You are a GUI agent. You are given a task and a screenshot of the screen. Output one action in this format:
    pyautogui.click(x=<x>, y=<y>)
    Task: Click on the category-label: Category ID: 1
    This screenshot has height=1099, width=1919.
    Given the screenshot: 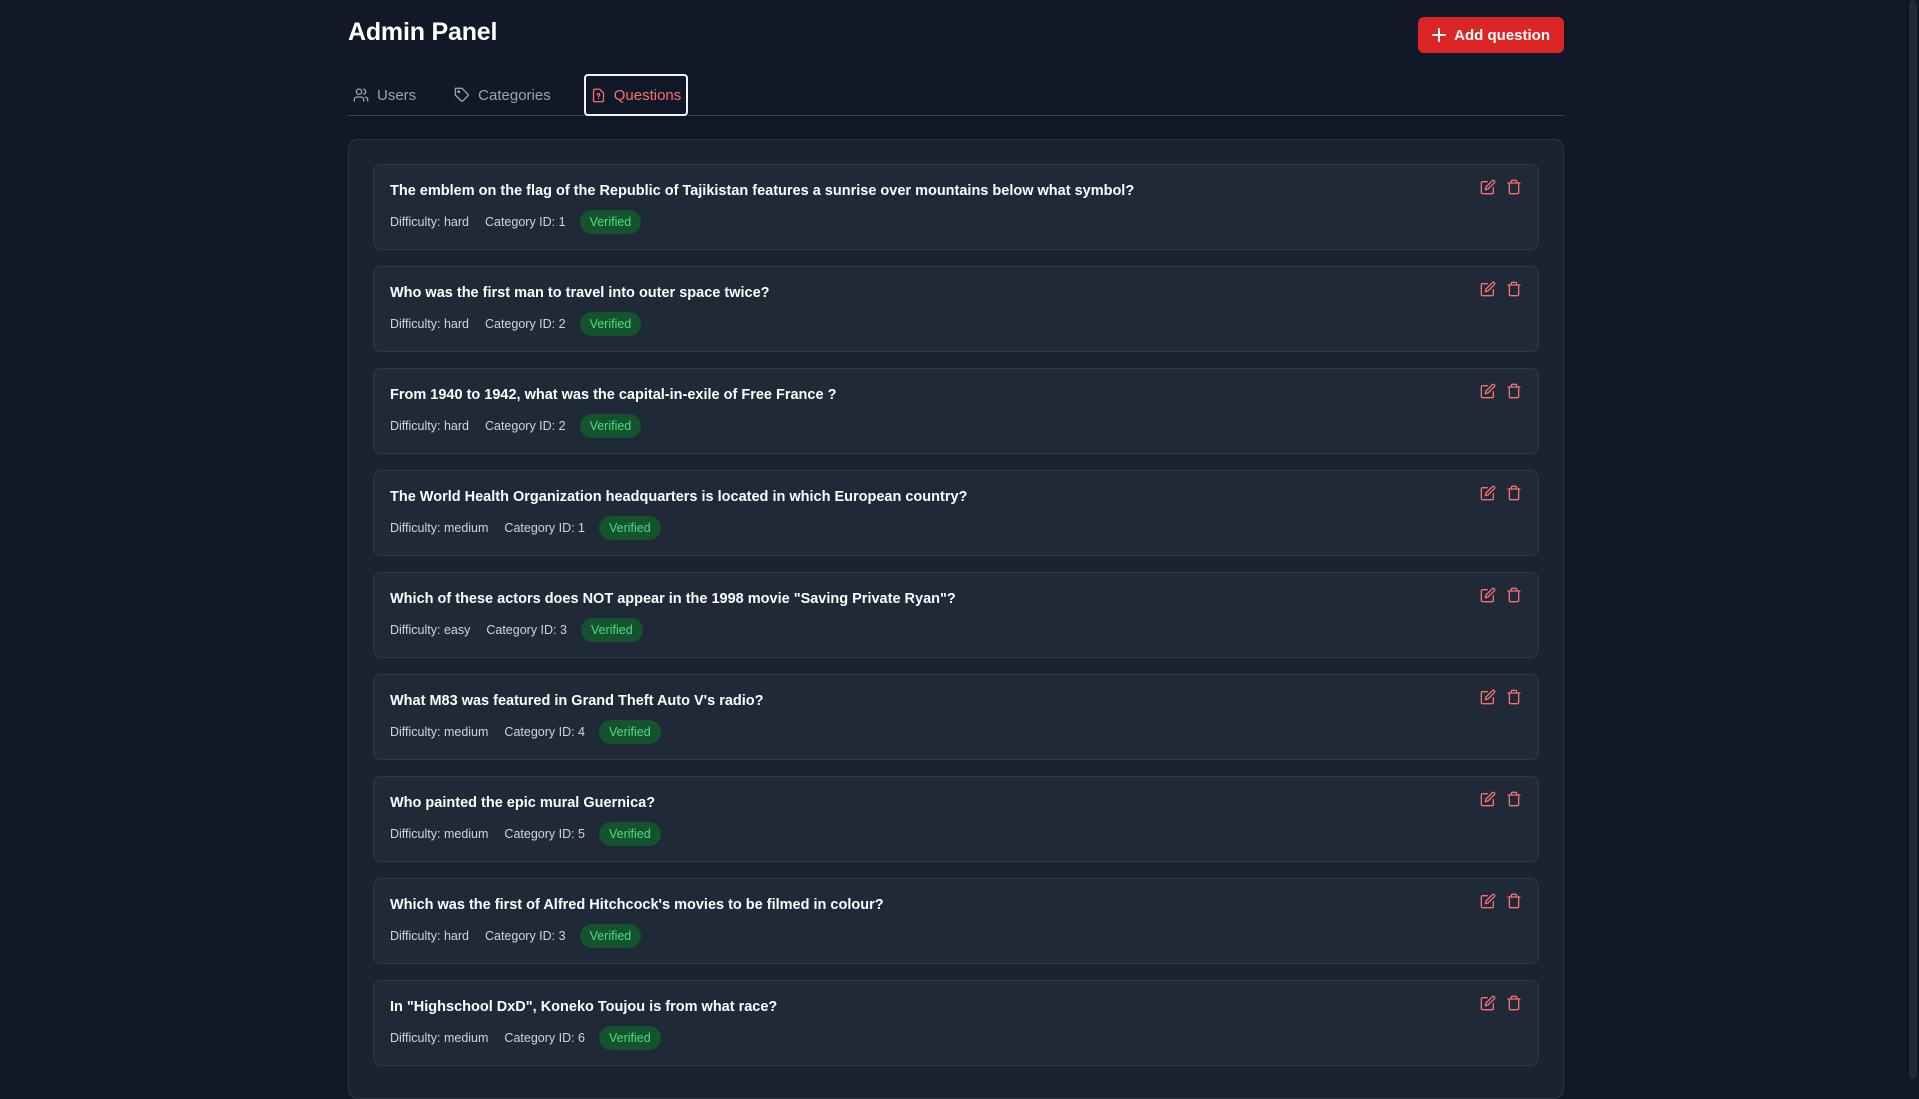 What is the action you would take?
    pyautogui.click(x=525, y=222)
    